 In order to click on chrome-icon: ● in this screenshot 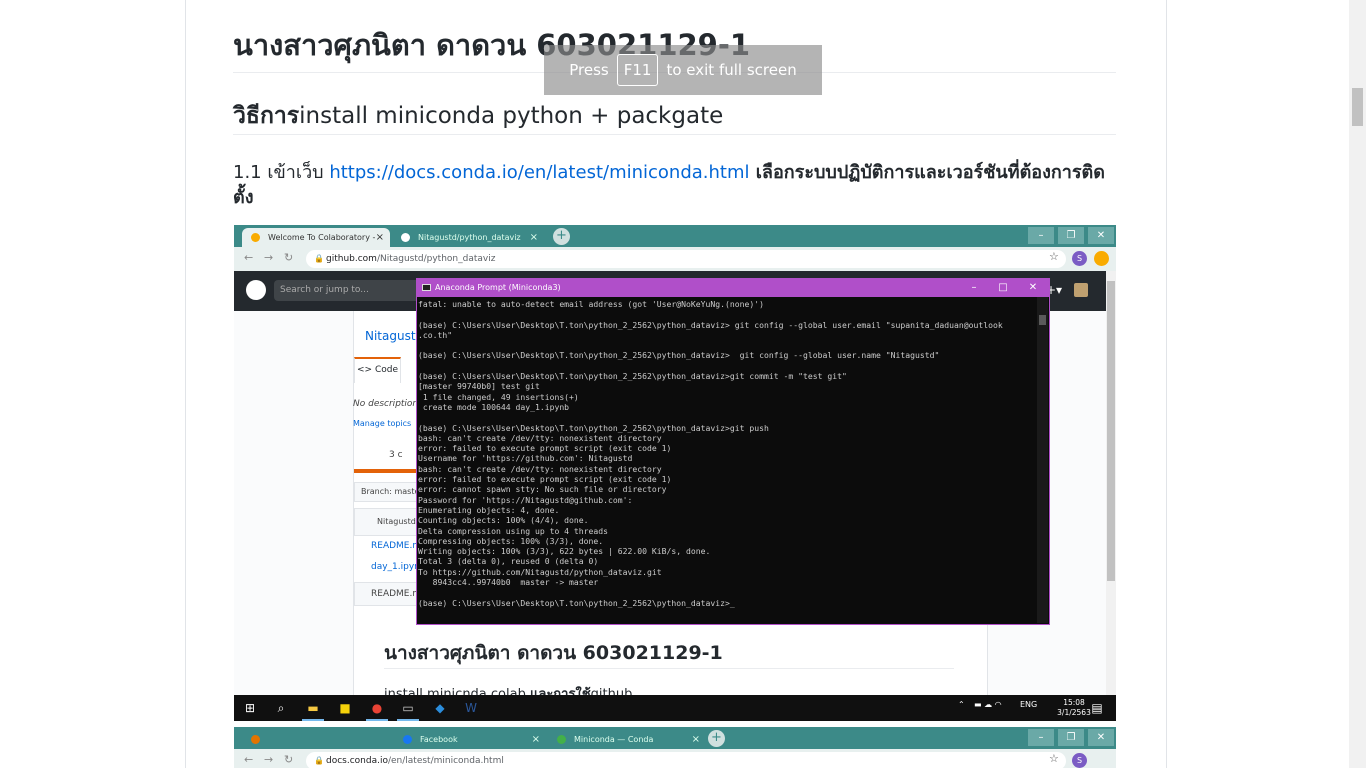, I will do `click(377, 708)`.